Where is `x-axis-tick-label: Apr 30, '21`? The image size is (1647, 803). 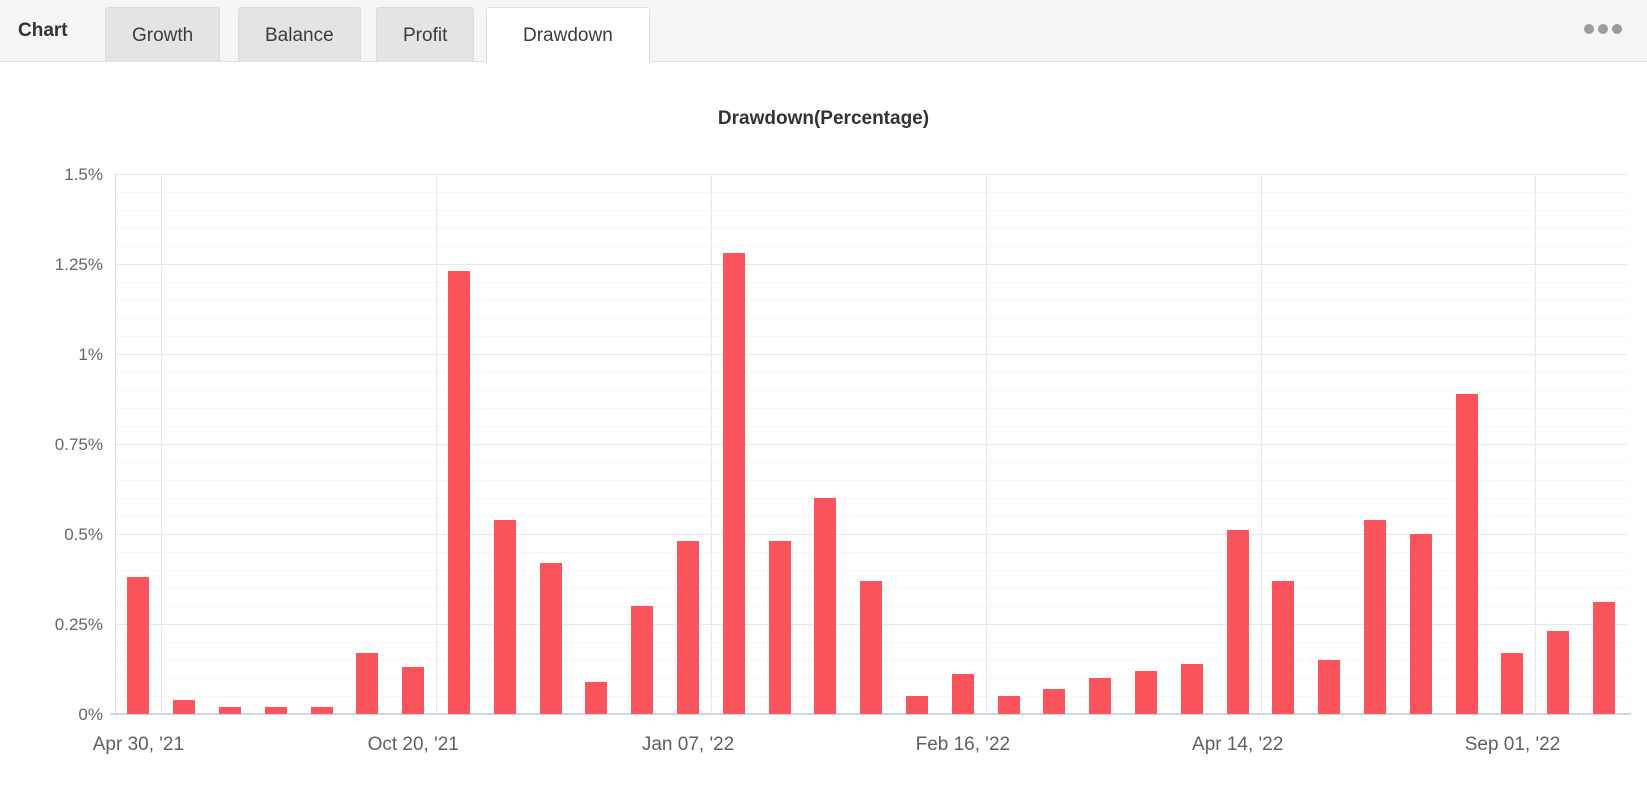
x-axis-tick-label: Apr 30, '21 is located at coordinates (138, 744).